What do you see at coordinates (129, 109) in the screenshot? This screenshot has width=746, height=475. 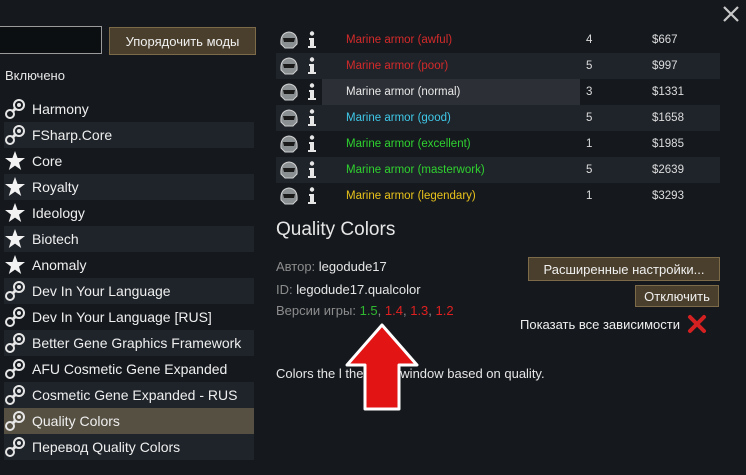 I see `mod-list-item: Harmony` at bounding box center [129, 109].